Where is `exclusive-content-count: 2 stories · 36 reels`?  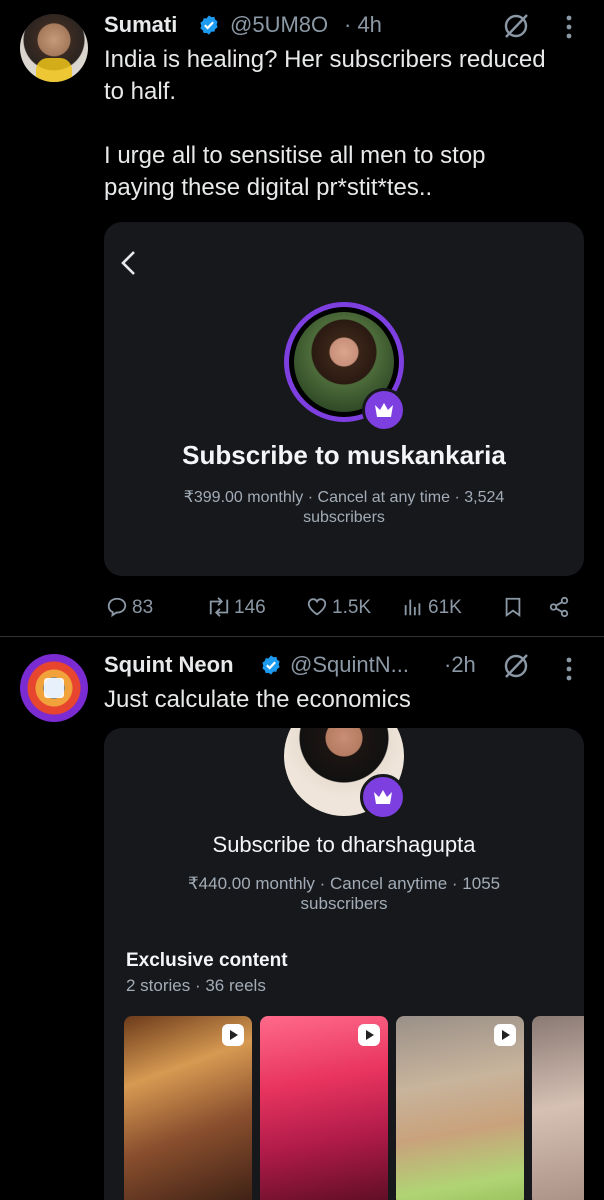 exclusive-content-count: 2 stories · 36 reels is located at coordinates (196, 985).